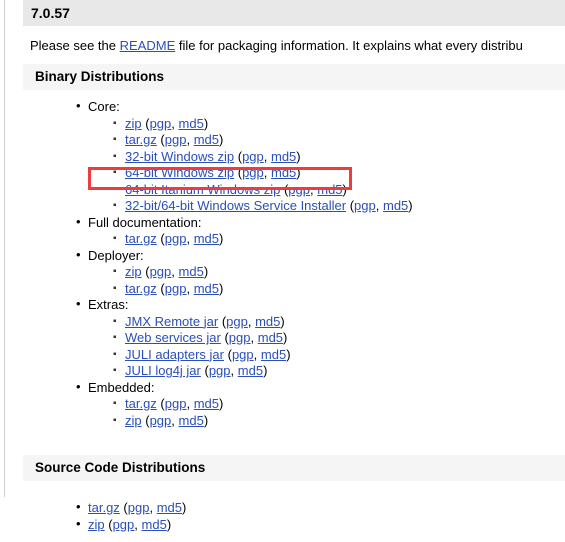 This screenshot has height=542, width=565. I want to click on category-full-documentation: Full documentation:tar.gz (pgp, md5), so click(282, 231).